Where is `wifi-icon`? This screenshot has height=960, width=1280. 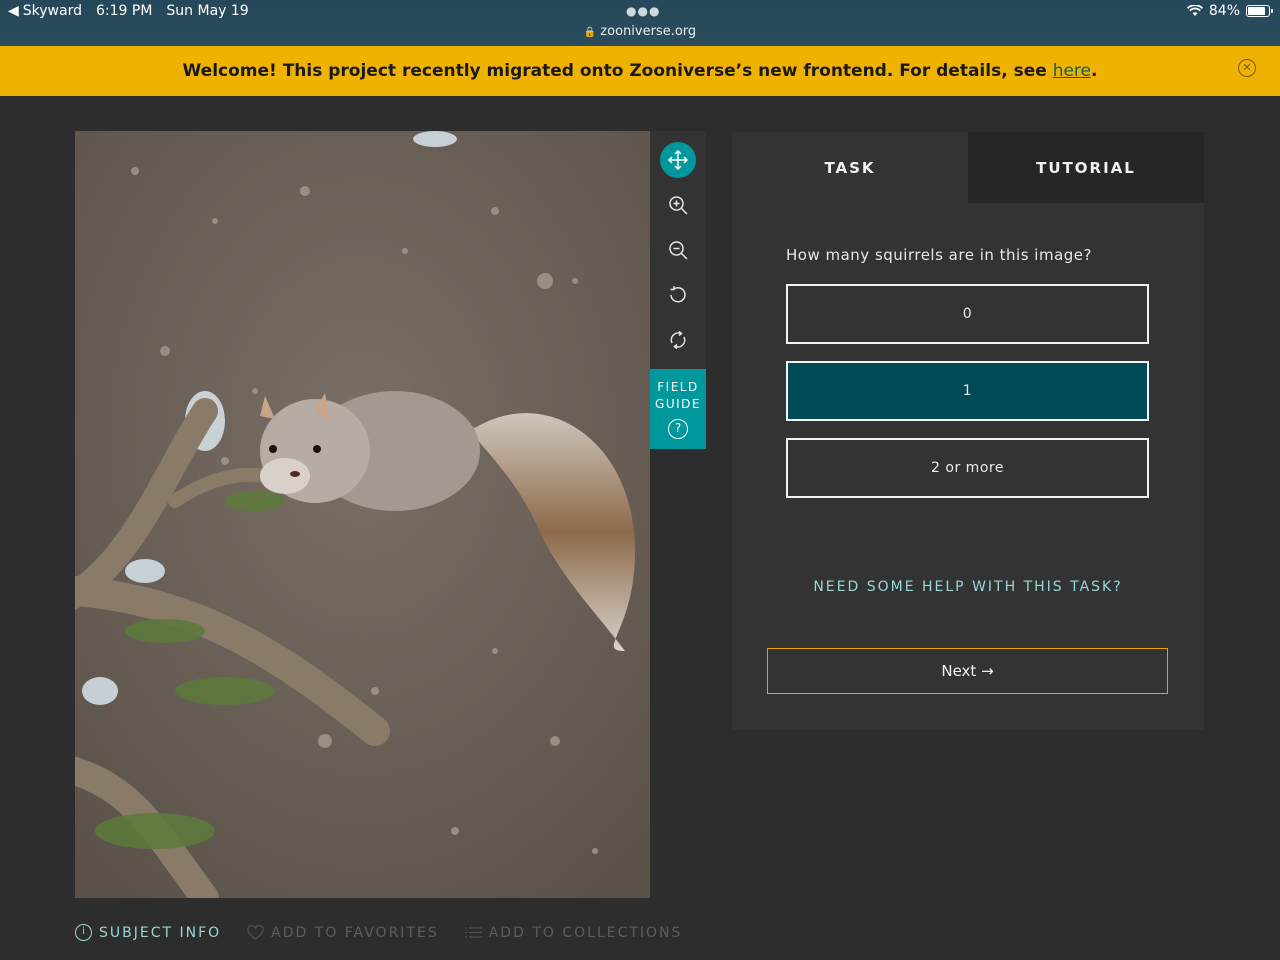
wifi-icon is located at coordinates (1194, 10).